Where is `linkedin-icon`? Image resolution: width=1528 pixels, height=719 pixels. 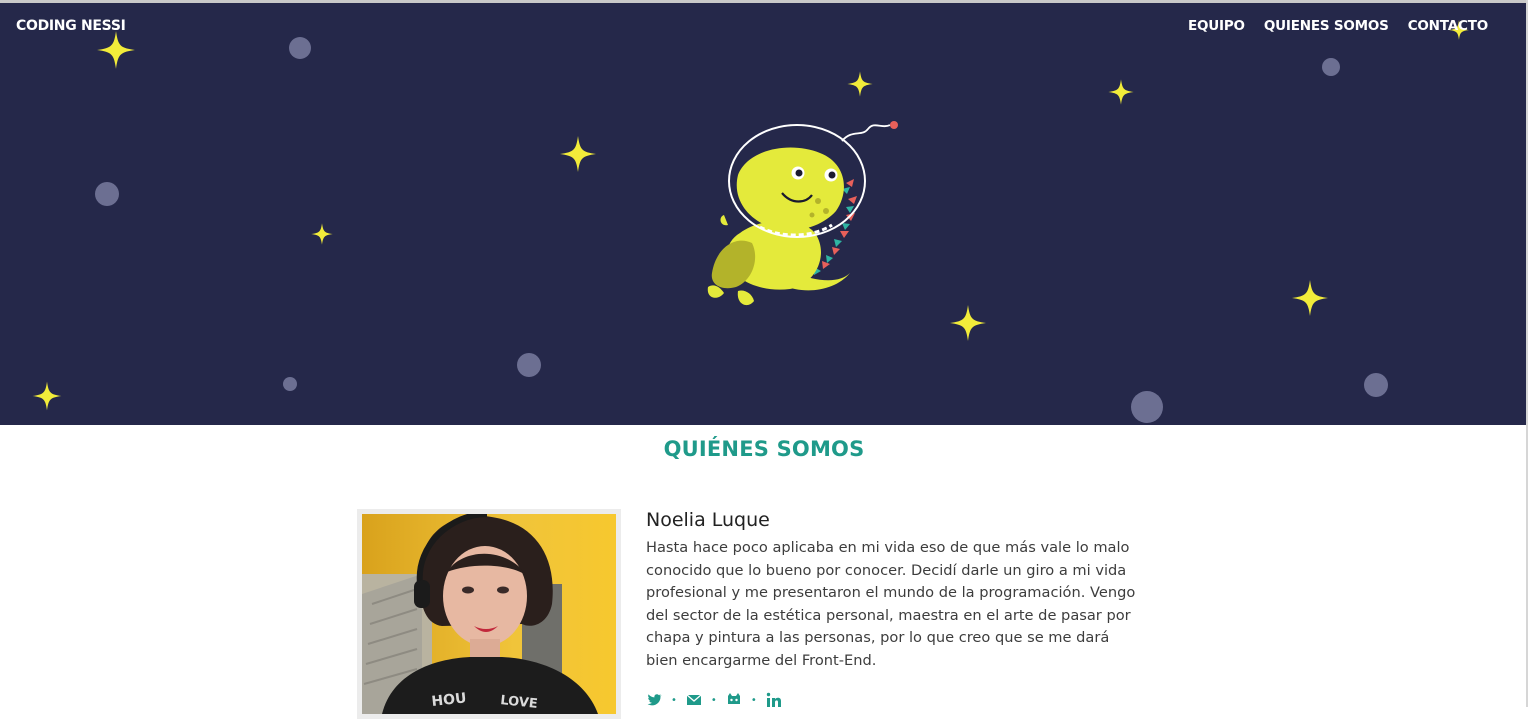 linkedin-icon is located at coordinates (774, 700).